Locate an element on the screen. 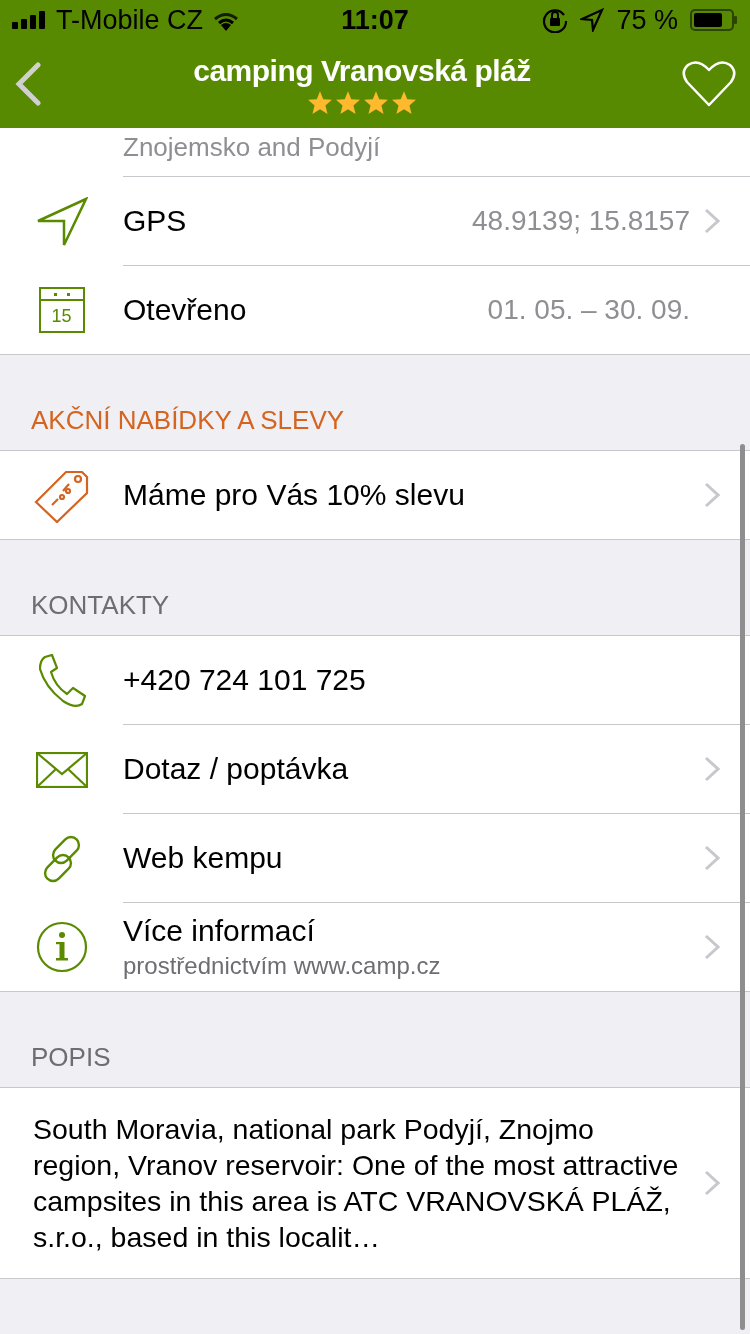  row-value: 48.9139; 15.8157 is located at coordinates (581, 221).